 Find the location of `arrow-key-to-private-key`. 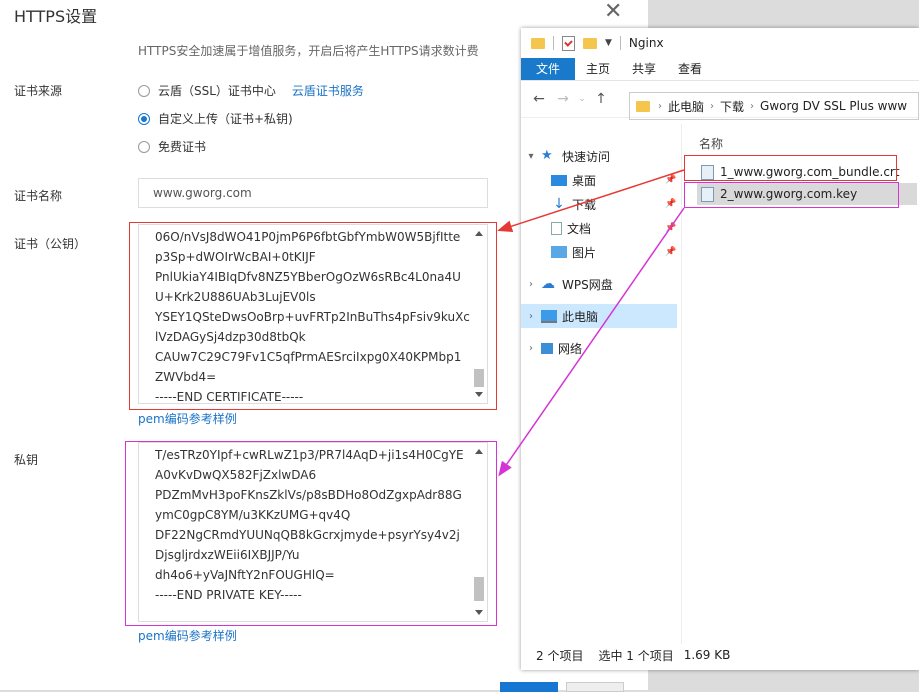

arrow-key-to-private-key is located at coordinates (591, 342).